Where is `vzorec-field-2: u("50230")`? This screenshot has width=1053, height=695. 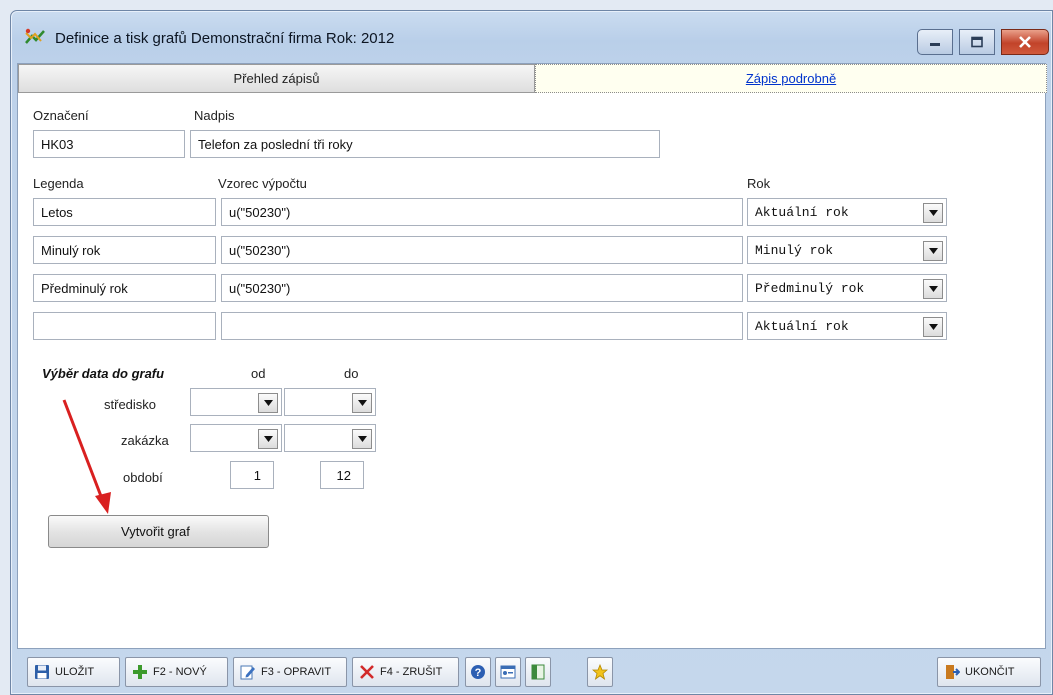
vzorec-field-2: u("50230") is located at coordinates (482, 250).